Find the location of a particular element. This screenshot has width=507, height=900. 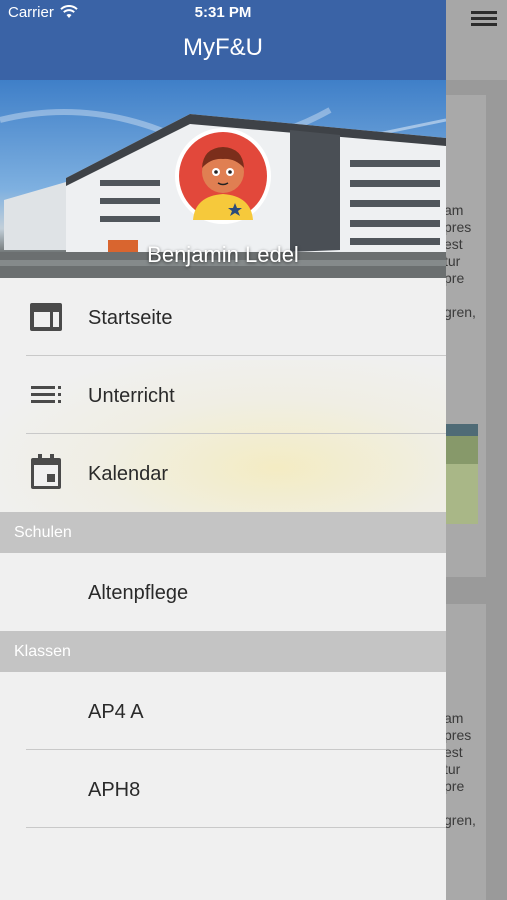

list-icon is located at coordinates (46, 394).